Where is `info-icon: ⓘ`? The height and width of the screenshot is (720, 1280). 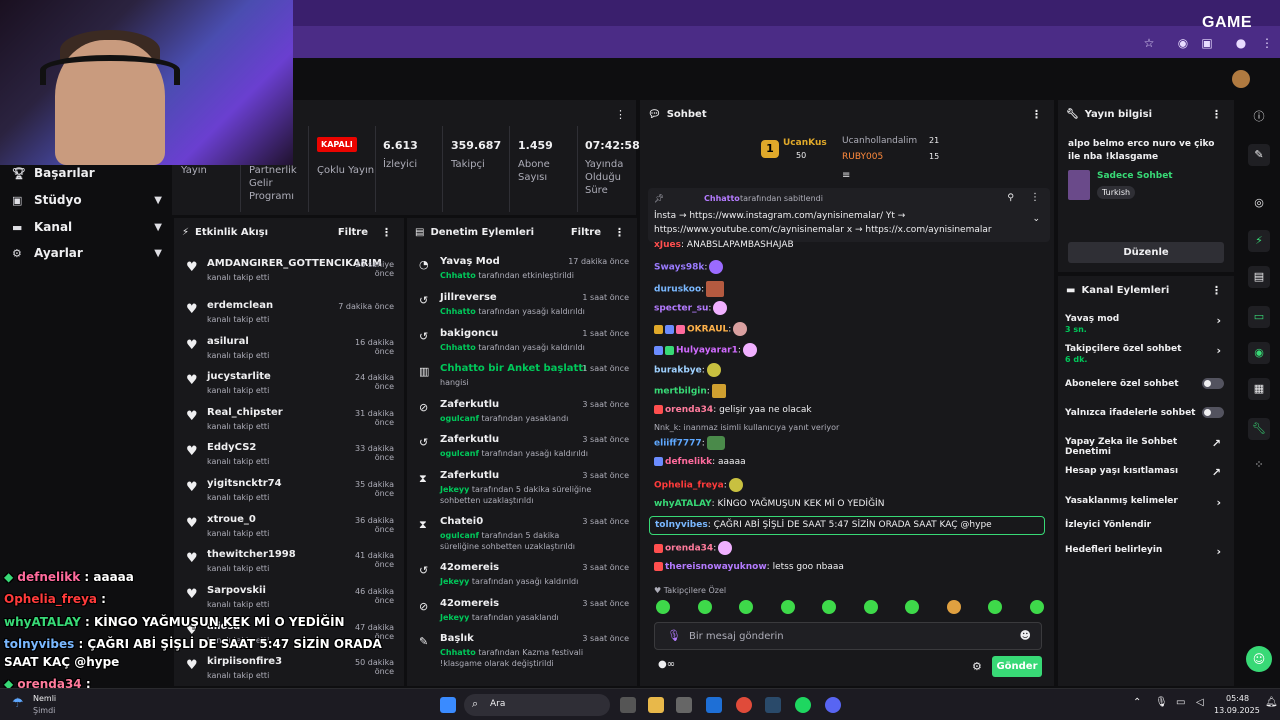
info-icon: ⓘ is located at coordinates (1259, 117).